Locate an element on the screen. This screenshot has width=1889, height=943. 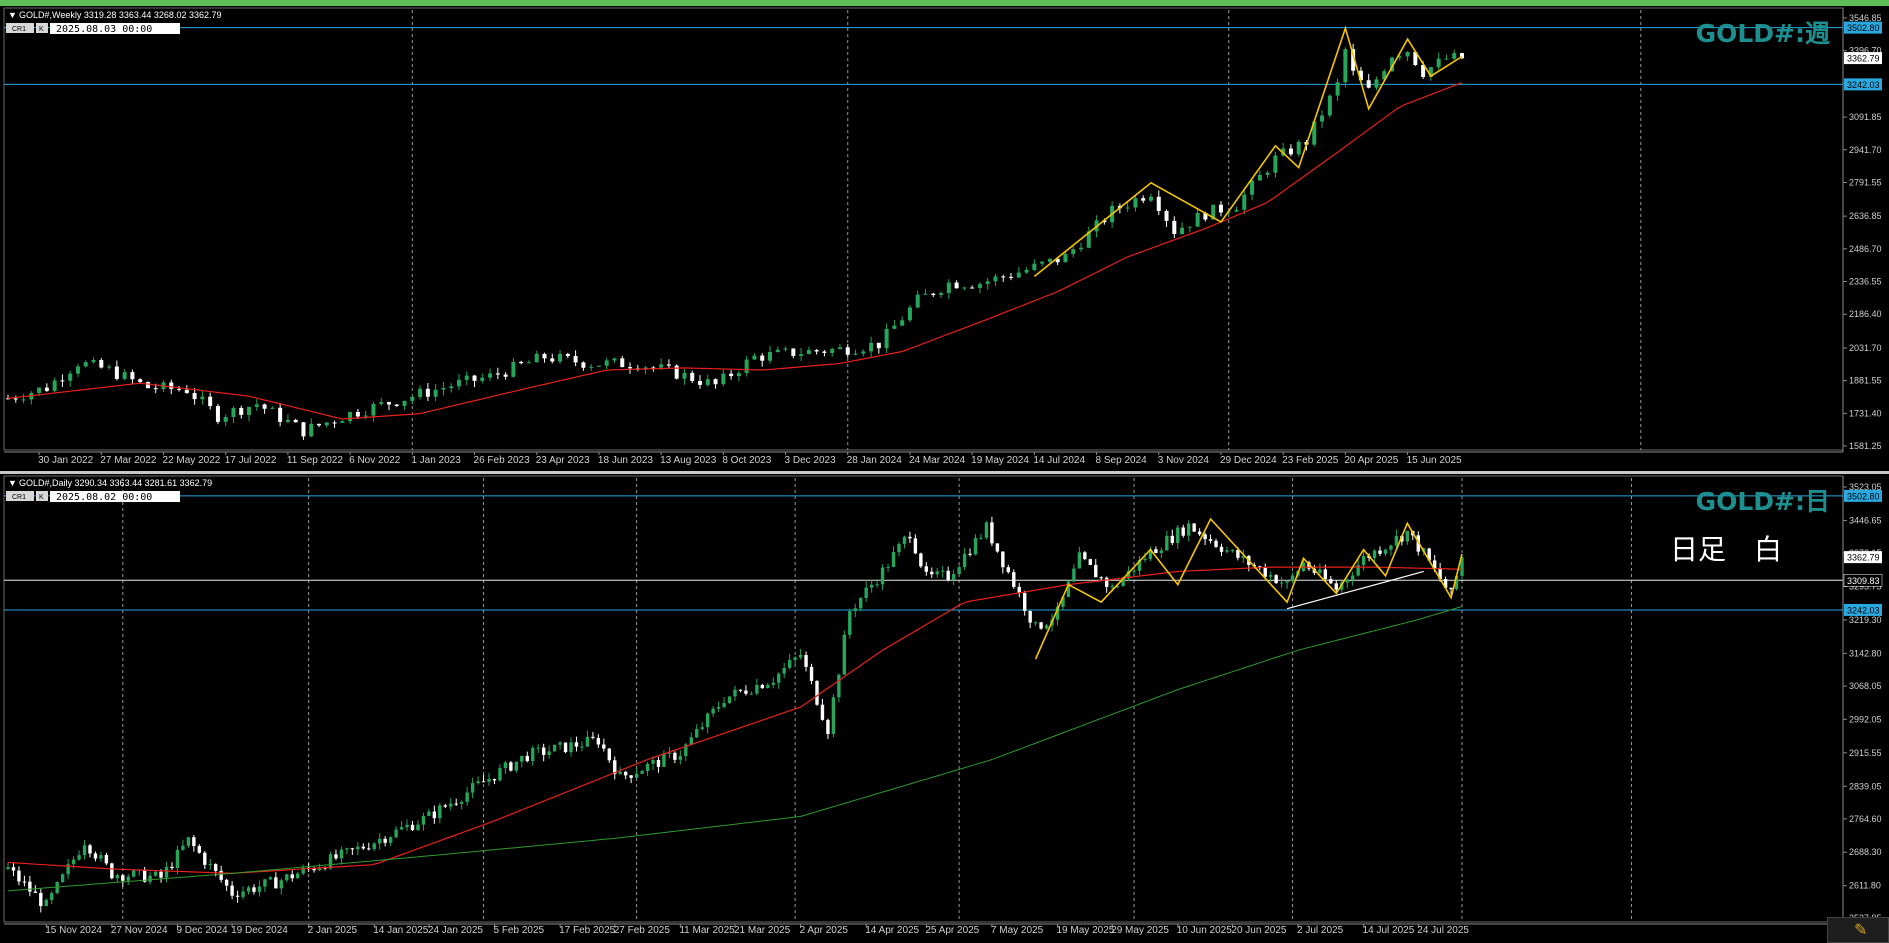
time-tick-label: 19 May 2024 is located at coordinates (1000, 460).